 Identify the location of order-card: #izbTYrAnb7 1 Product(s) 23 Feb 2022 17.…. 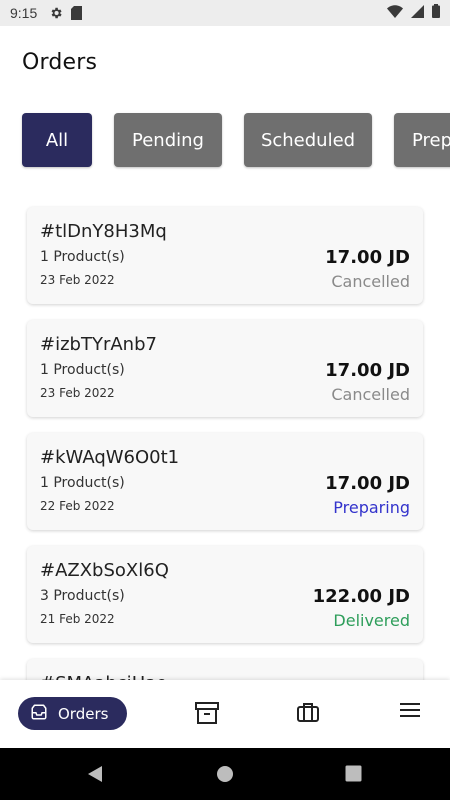
(225, 368).